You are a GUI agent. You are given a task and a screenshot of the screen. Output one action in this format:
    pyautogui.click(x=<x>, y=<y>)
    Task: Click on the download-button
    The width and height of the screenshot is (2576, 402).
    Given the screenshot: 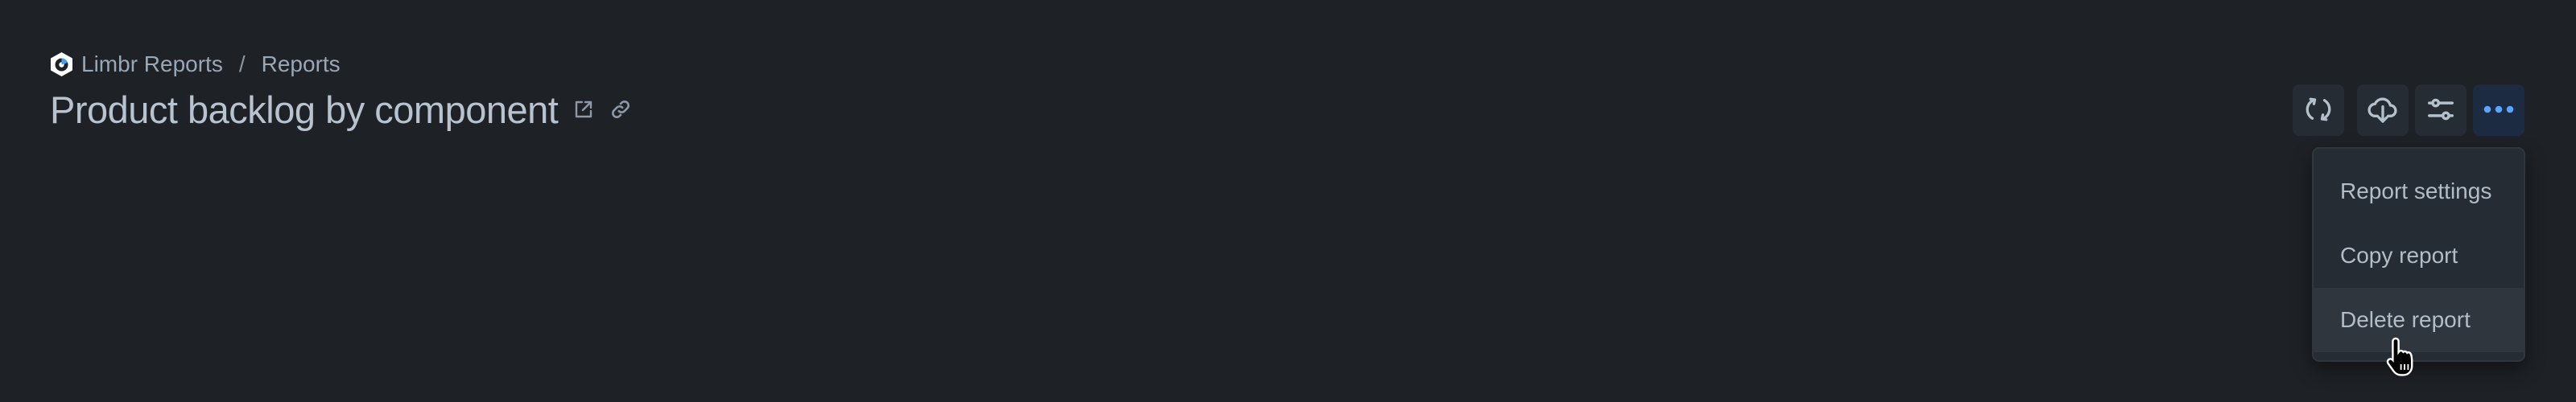 What is the action you would take?
    pyautogui.click(x=2383, y=110)
    